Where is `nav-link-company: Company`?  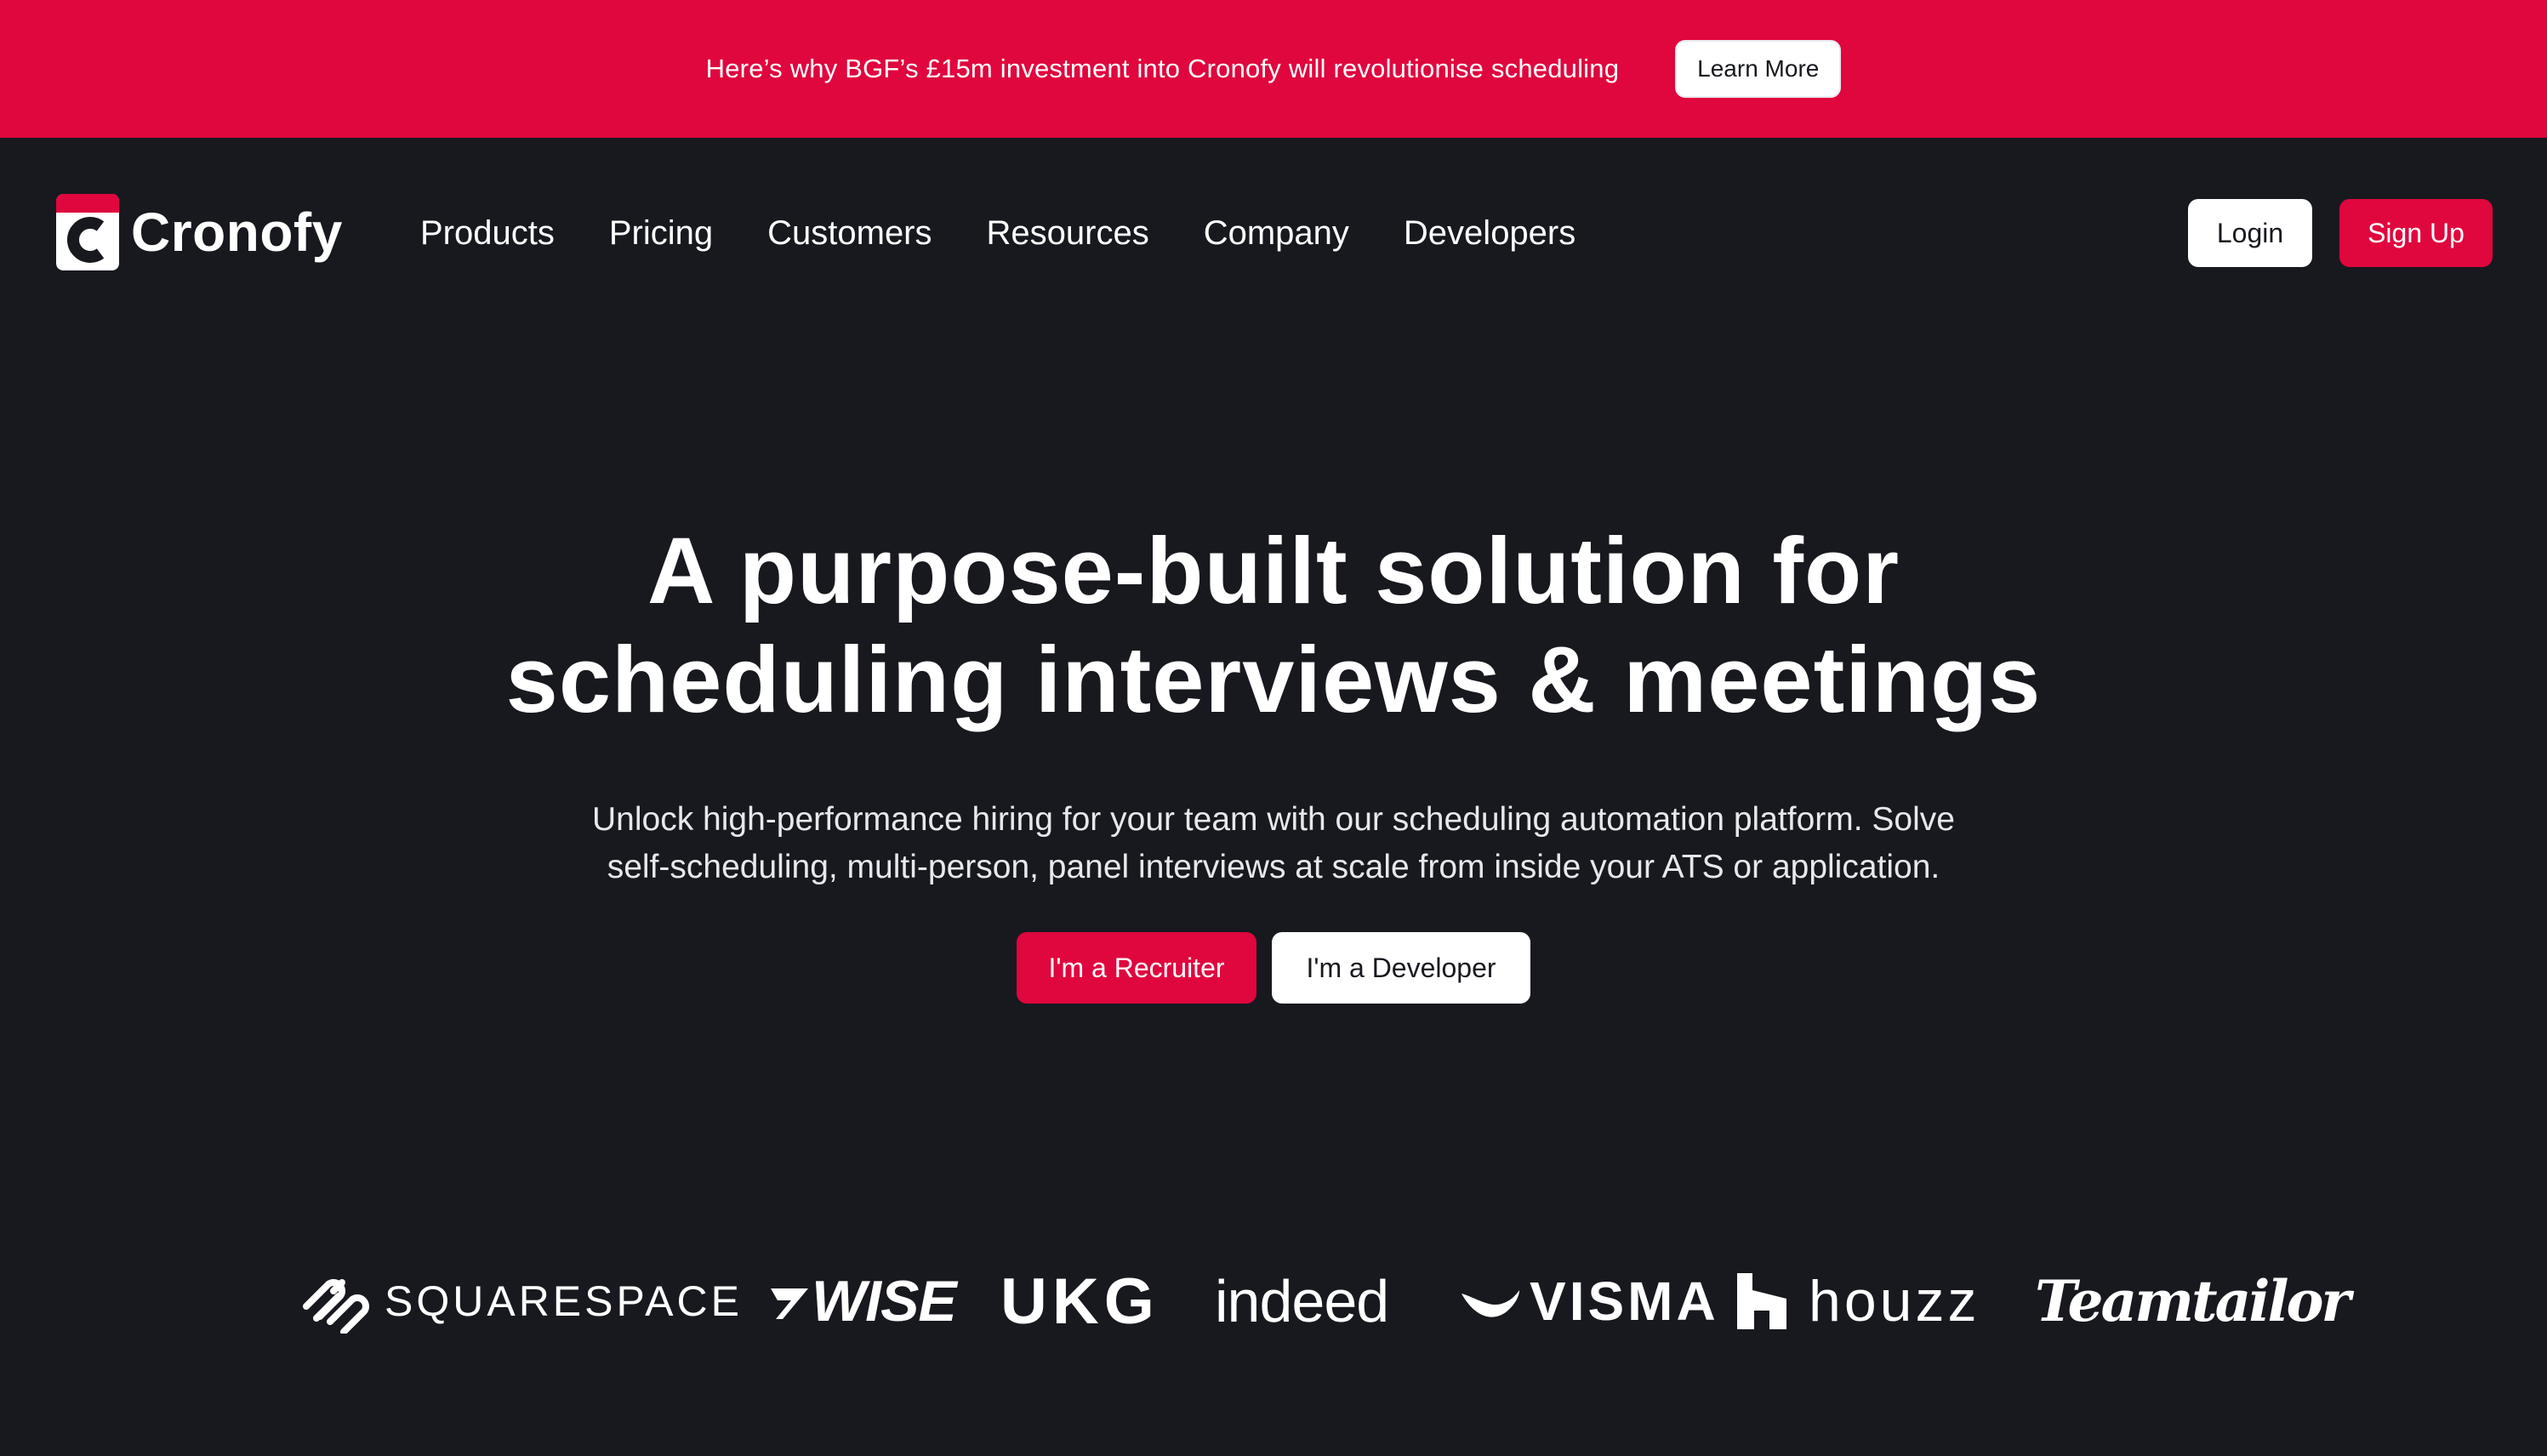
nav-link-company: Company is located at coordinates (1276, 233).